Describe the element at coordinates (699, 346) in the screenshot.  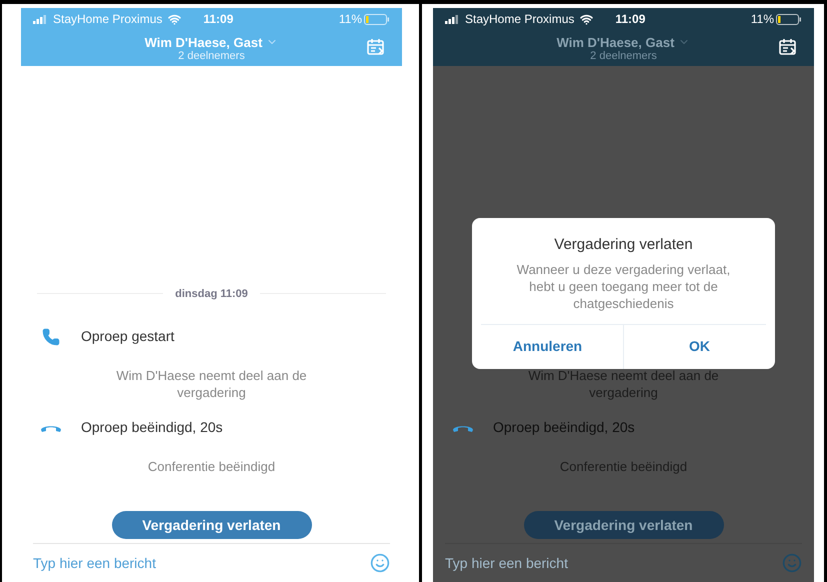
I see `dialog-button: OK` at that location.